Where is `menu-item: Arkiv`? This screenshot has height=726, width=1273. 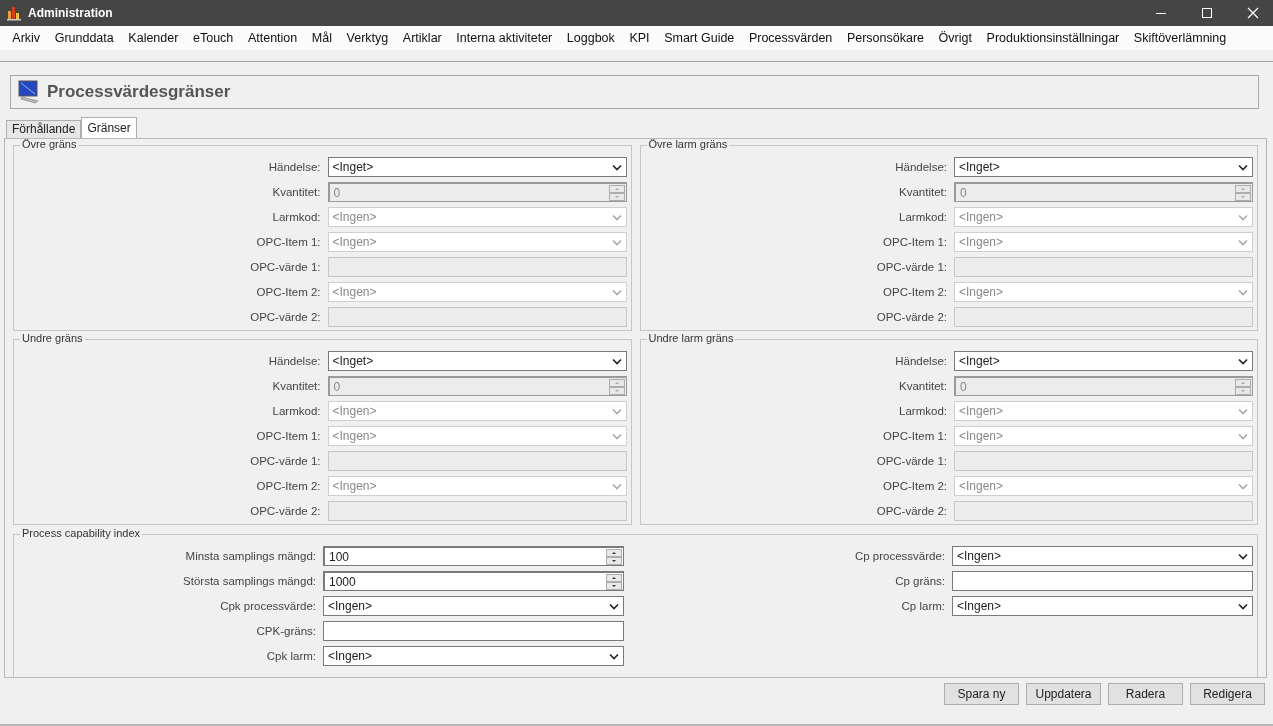 menu-item: Arkiv is located at coordinates (26, 38).